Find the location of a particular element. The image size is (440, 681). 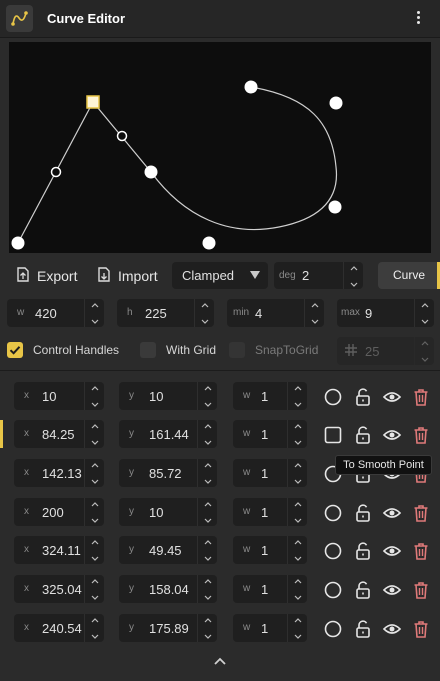

point-x-field: x 200 is located at coordinates (59, 512).